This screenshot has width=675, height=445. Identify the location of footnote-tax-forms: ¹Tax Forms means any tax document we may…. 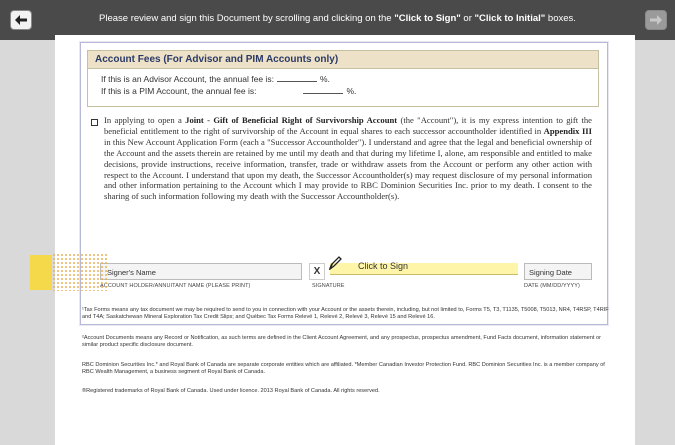
(345, 314).